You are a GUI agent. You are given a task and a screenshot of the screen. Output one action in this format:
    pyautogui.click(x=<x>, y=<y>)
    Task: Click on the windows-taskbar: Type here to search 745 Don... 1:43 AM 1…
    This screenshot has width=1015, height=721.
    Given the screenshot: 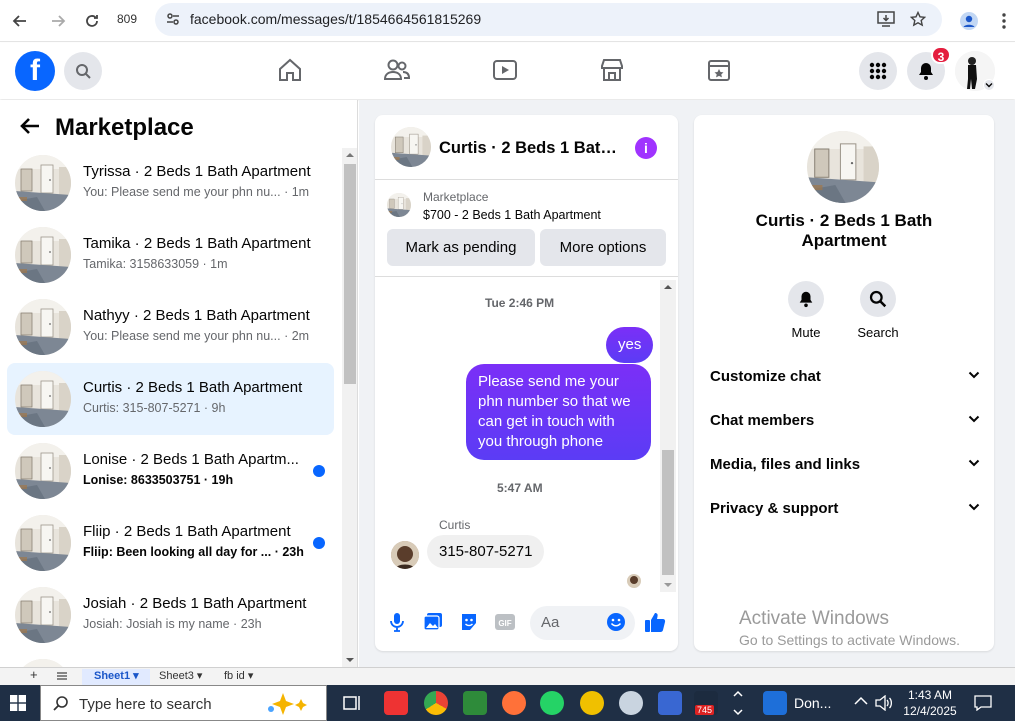 What is the action you would take?
    pyautogui.click(x=507, y=703)
    